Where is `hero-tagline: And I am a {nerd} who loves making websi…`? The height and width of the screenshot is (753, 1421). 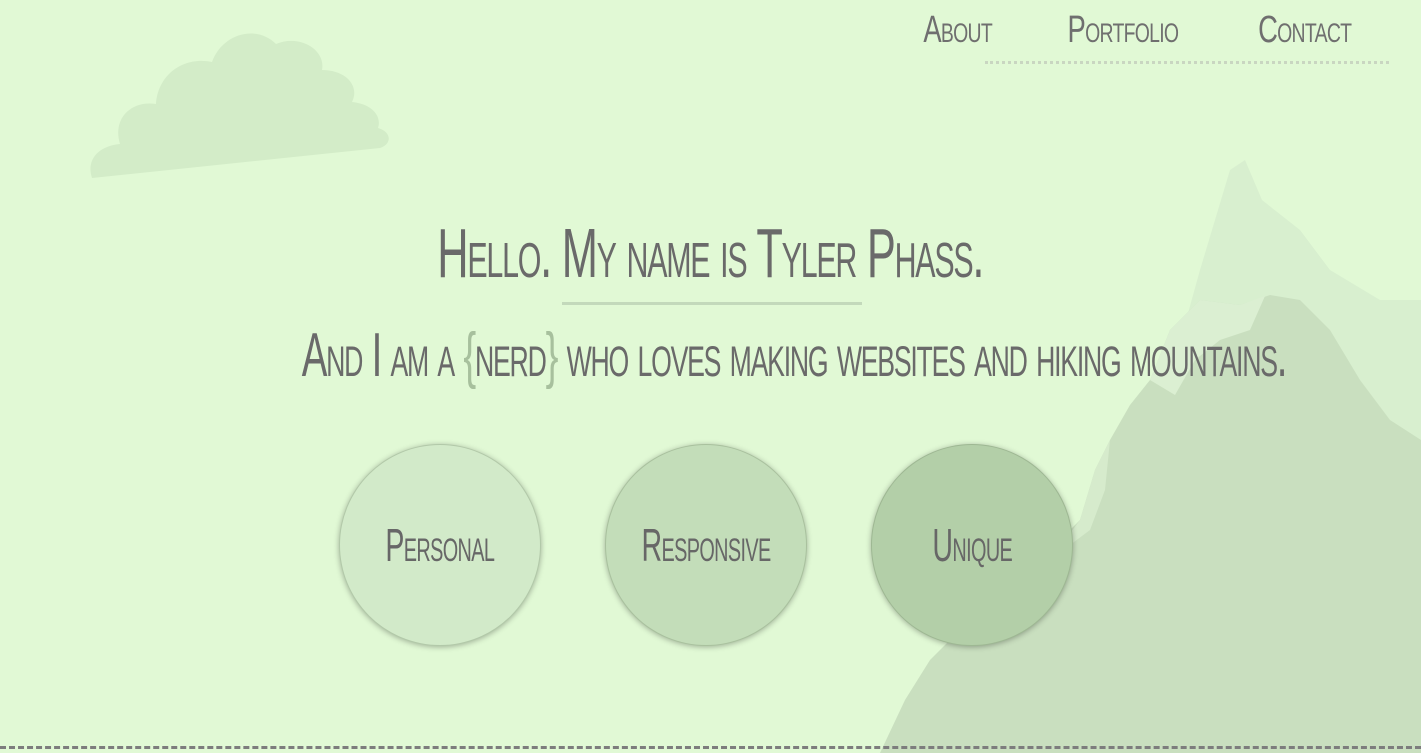
hero-tagline: And I am a {nerd} who loves making websi… is located at coordinates (710, 356).